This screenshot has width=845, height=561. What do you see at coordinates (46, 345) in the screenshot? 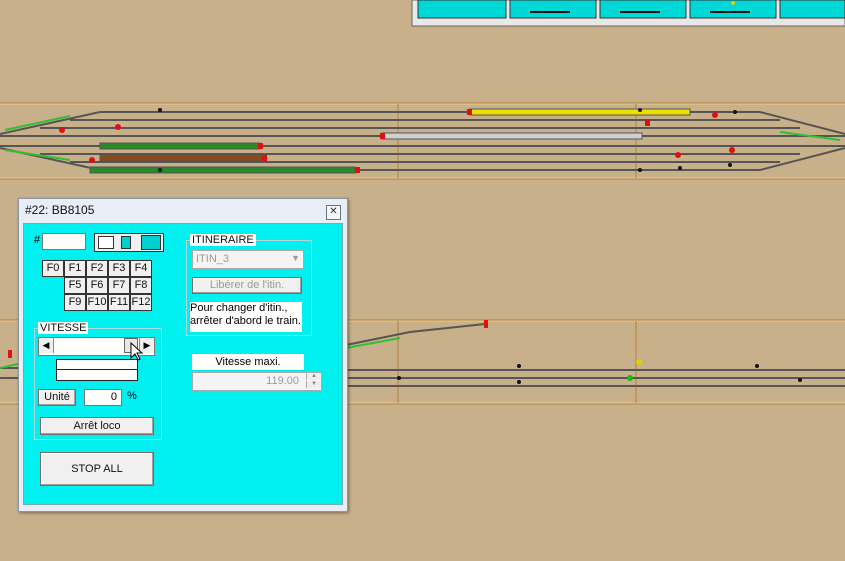
I see `slider-left-arrow-icon: ◀` at bounding box center [46, 345].